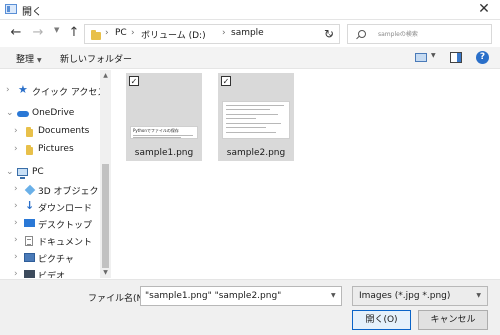  Describe the element at coordinates (11, 9) in the screenshot. I see `dialog-icon` at that location.